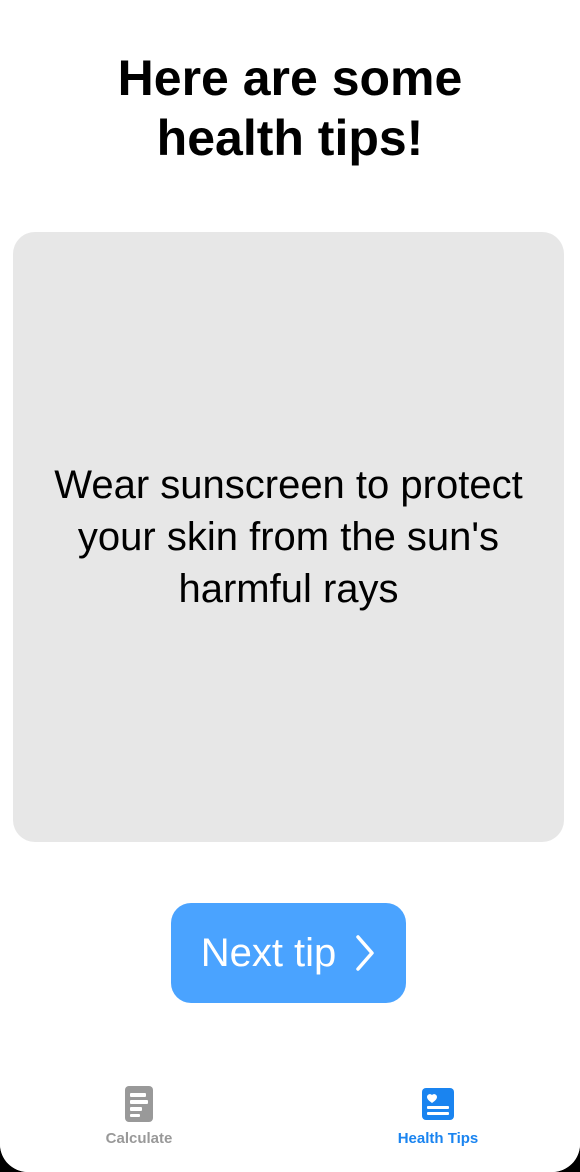 This screenshot has width=580, height=1172. What do you see at coordinates (438, 1104) in the screenshot?
I see `health-tips-heart-icon` at bounding box center [438, 1104].